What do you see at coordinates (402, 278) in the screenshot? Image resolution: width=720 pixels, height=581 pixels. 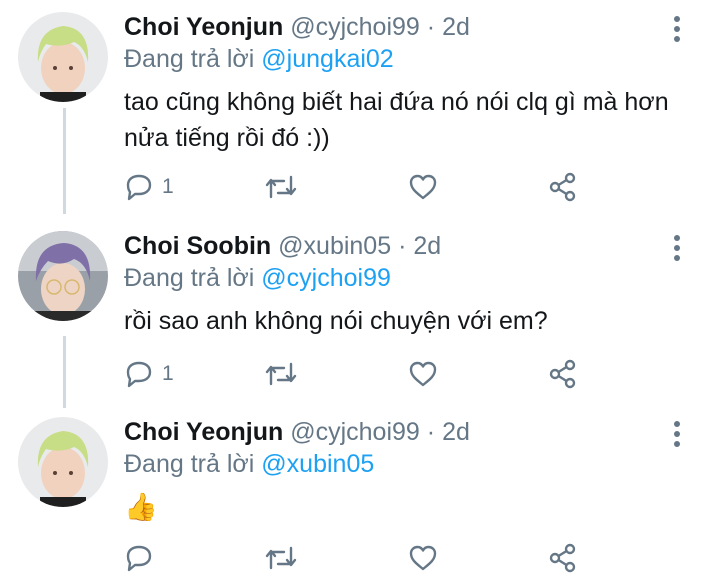 I see `reply-context: Đang trả lời @cyjchoi99` at bounding box center [402, 278].